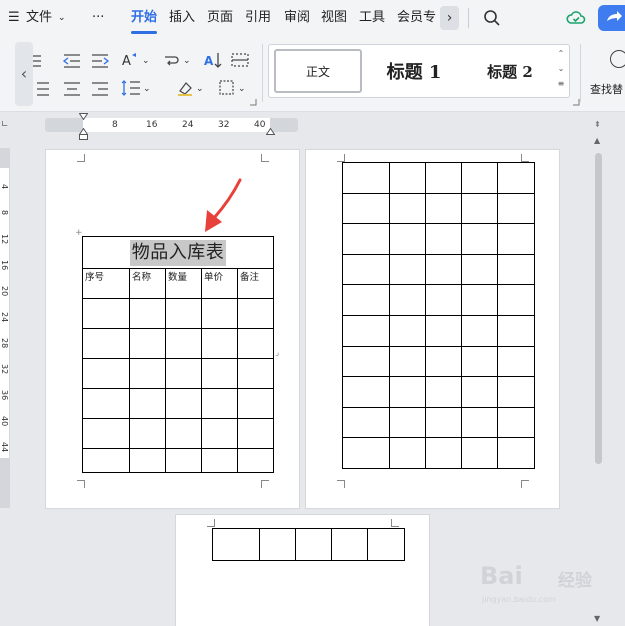  I want to click on file-menu: 文件, so click(39, 18).